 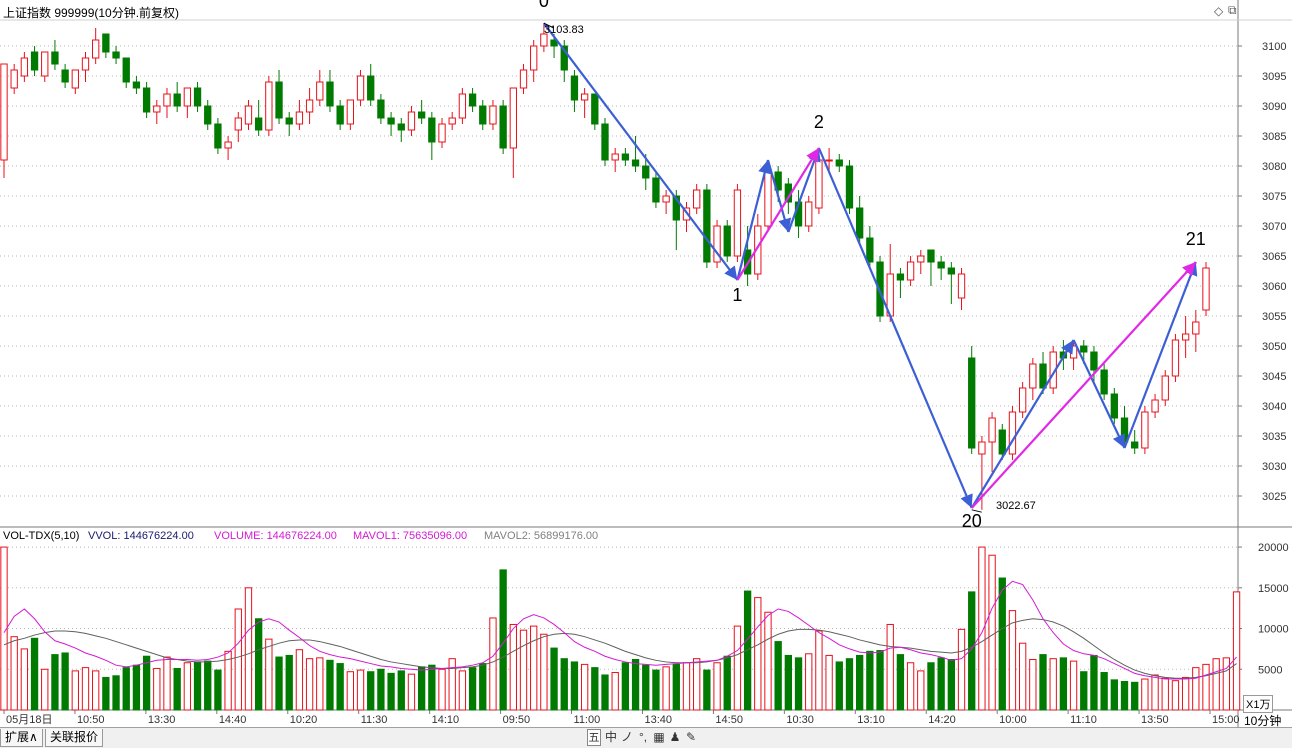 I want to click on time-tick-label: 10:00, so click(x=1013, y=720).